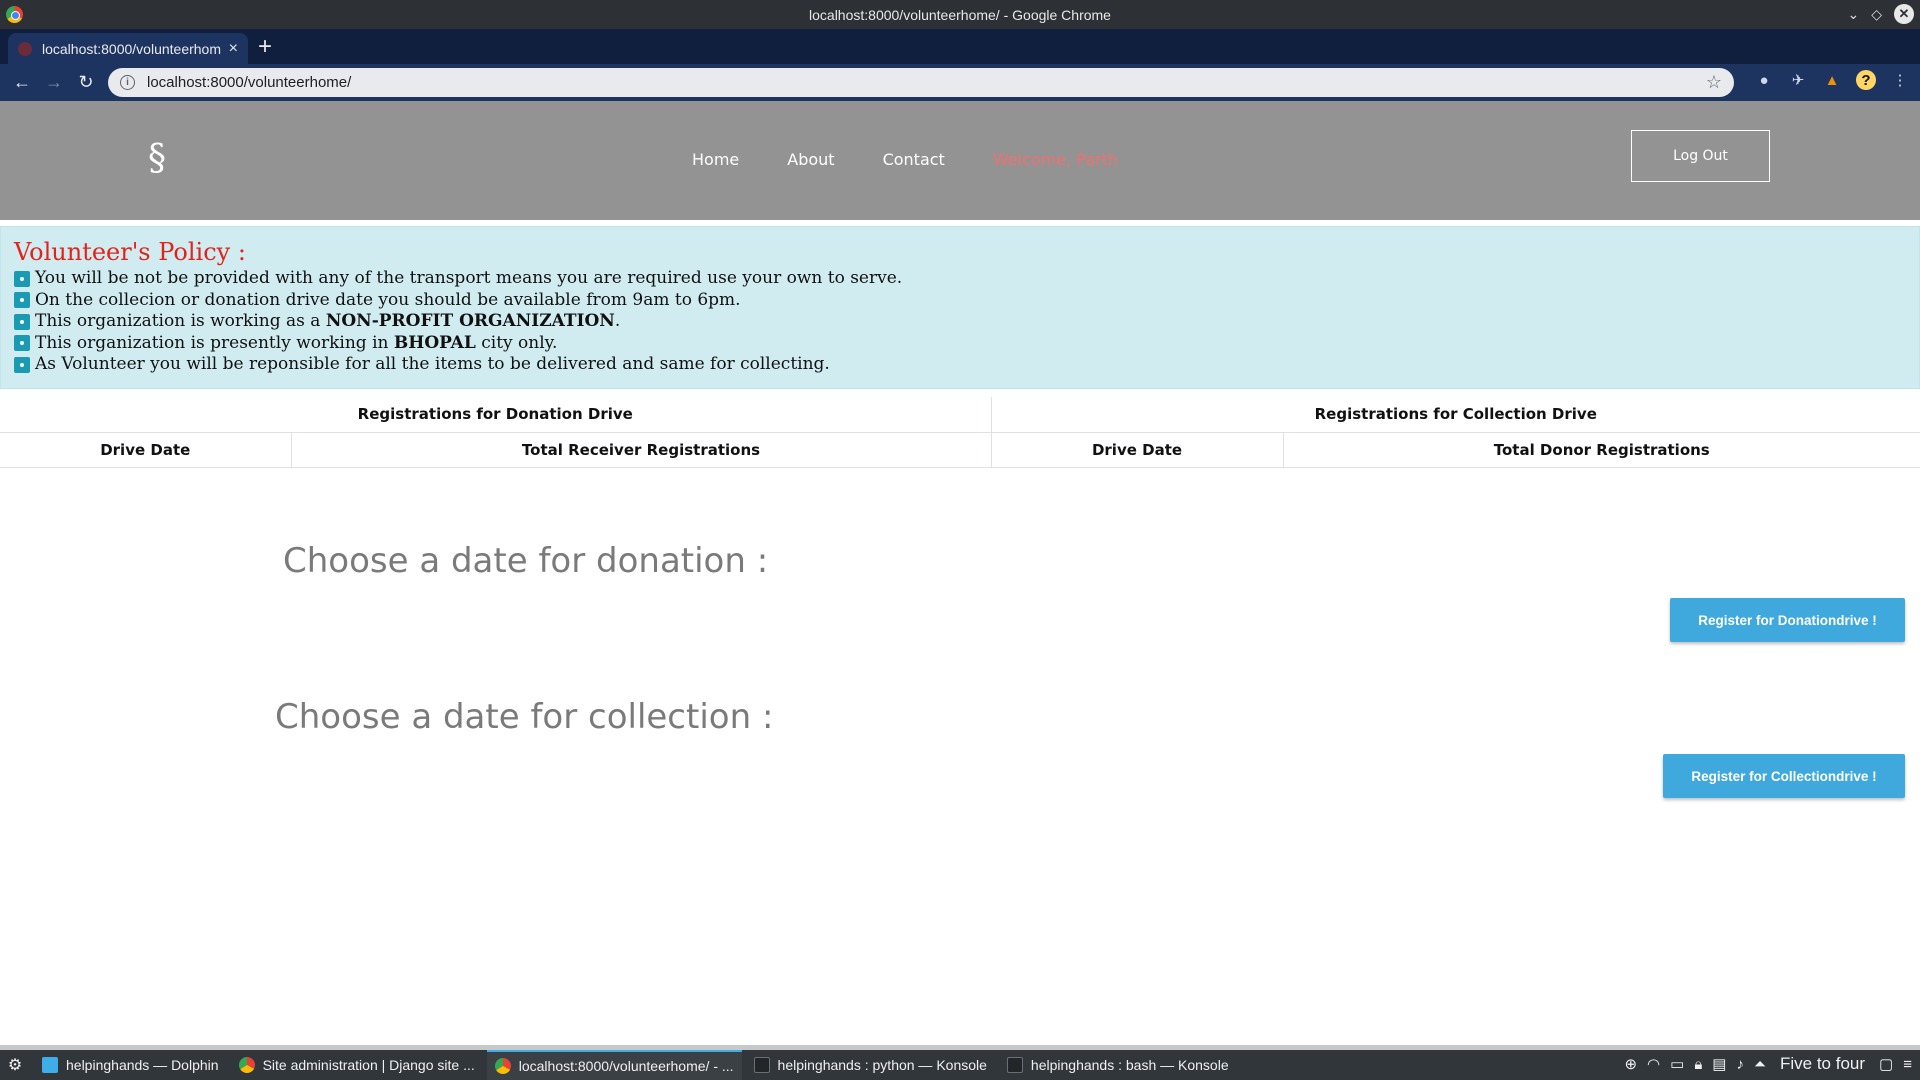 This screenshot has width=1920, height=1080. What do you see at coordinates (22, 82) in the screenshot?
I see `back-icon: ←` at bounding box center [22, 82].